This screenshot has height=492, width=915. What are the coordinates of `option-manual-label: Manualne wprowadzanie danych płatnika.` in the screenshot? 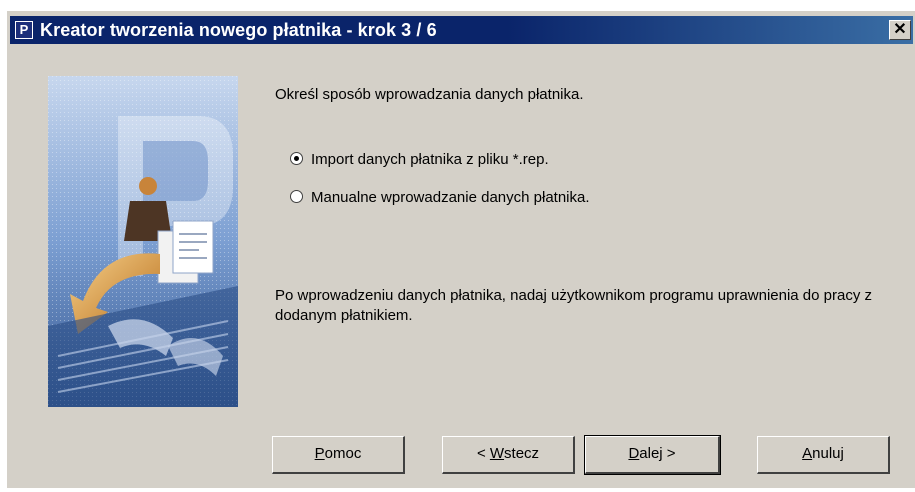 It's located at (450, 197).